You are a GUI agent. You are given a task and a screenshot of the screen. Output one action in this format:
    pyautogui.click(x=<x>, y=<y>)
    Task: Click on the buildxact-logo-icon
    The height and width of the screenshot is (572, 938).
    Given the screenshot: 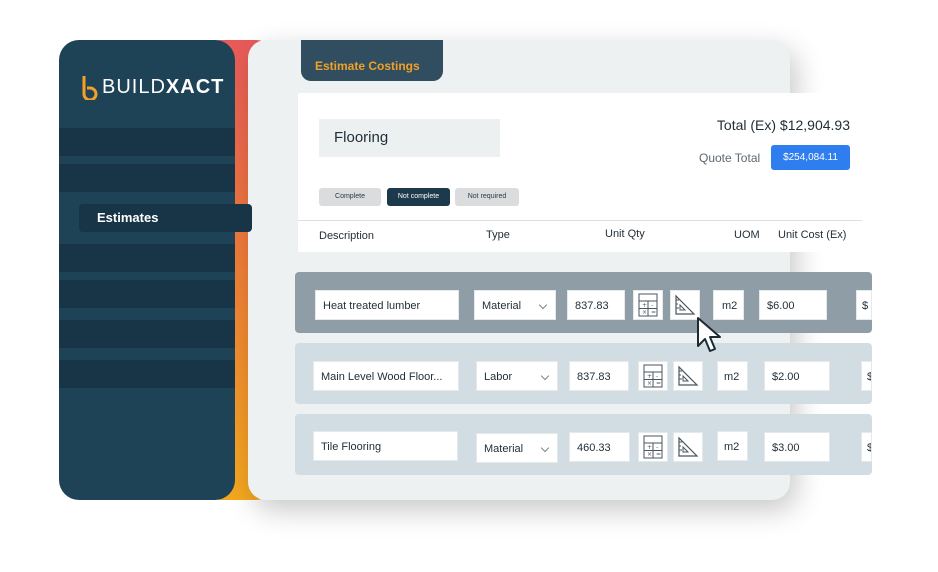 What is the action you would take?
    pyautogui.click(x=90, y=88)
    